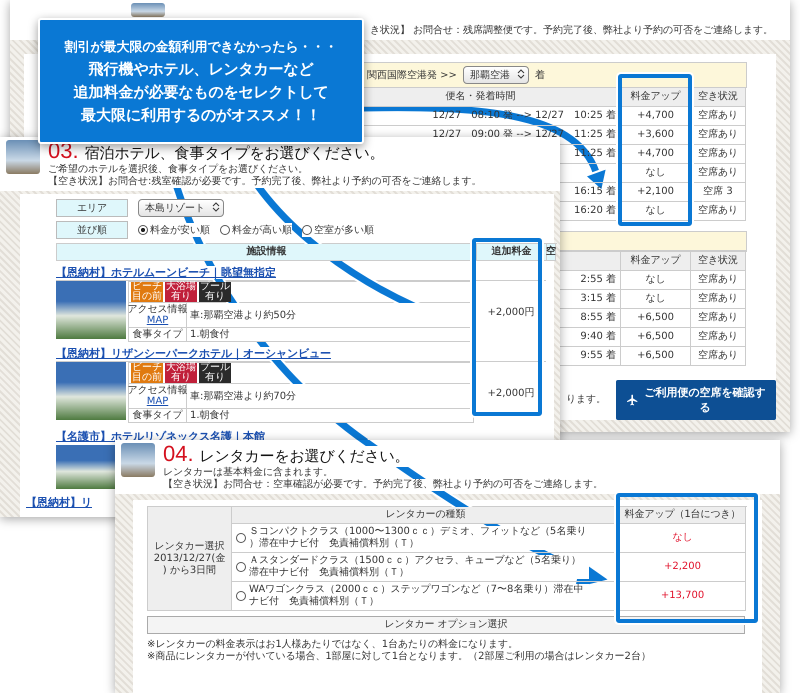 The image size is (800, 693). What do you see at coordinates (683, 515) in the screenshot?
I see `column-header: 料金アップ（1台につき）` at bounding box center [683, 515].